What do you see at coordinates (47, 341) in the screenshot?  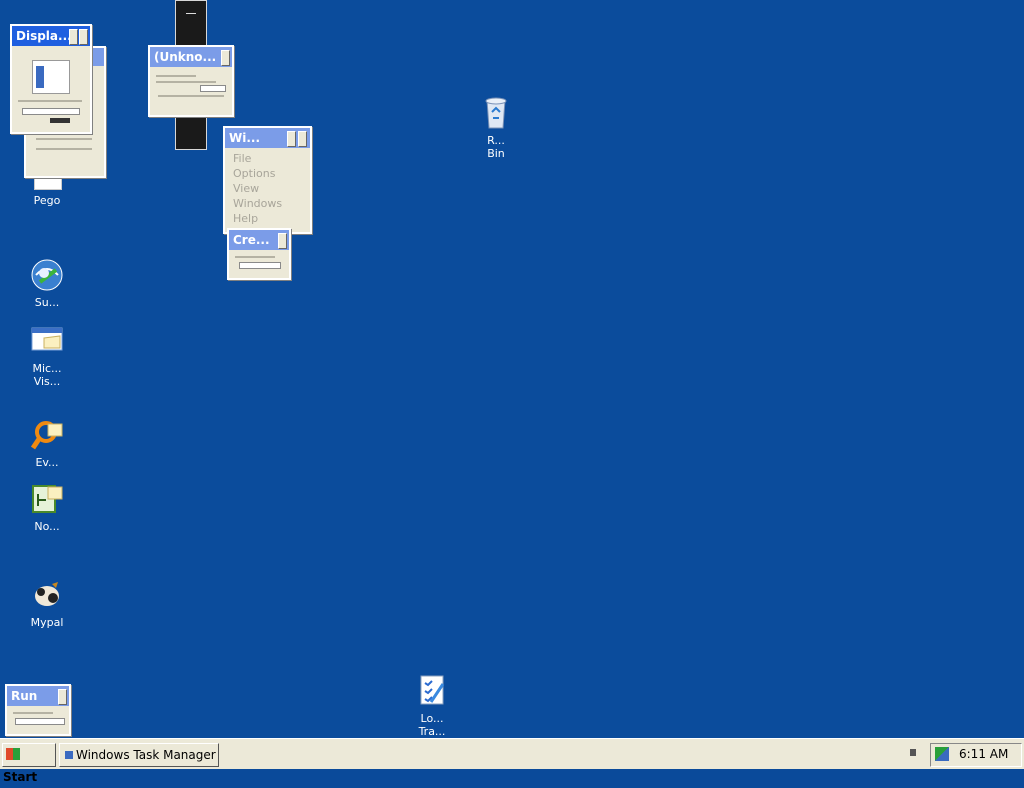 I see `microsoft-visio-folder-icon` at bounding box center [47, 341].